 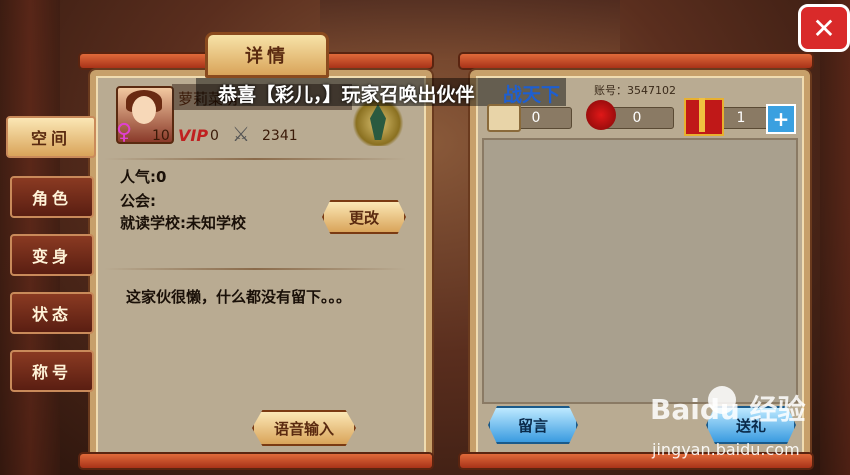 What do you see at coordinates (183, 223) in the screenshot?
I see `school: 就读学校:未知学校` at bounding box center [183, 223].